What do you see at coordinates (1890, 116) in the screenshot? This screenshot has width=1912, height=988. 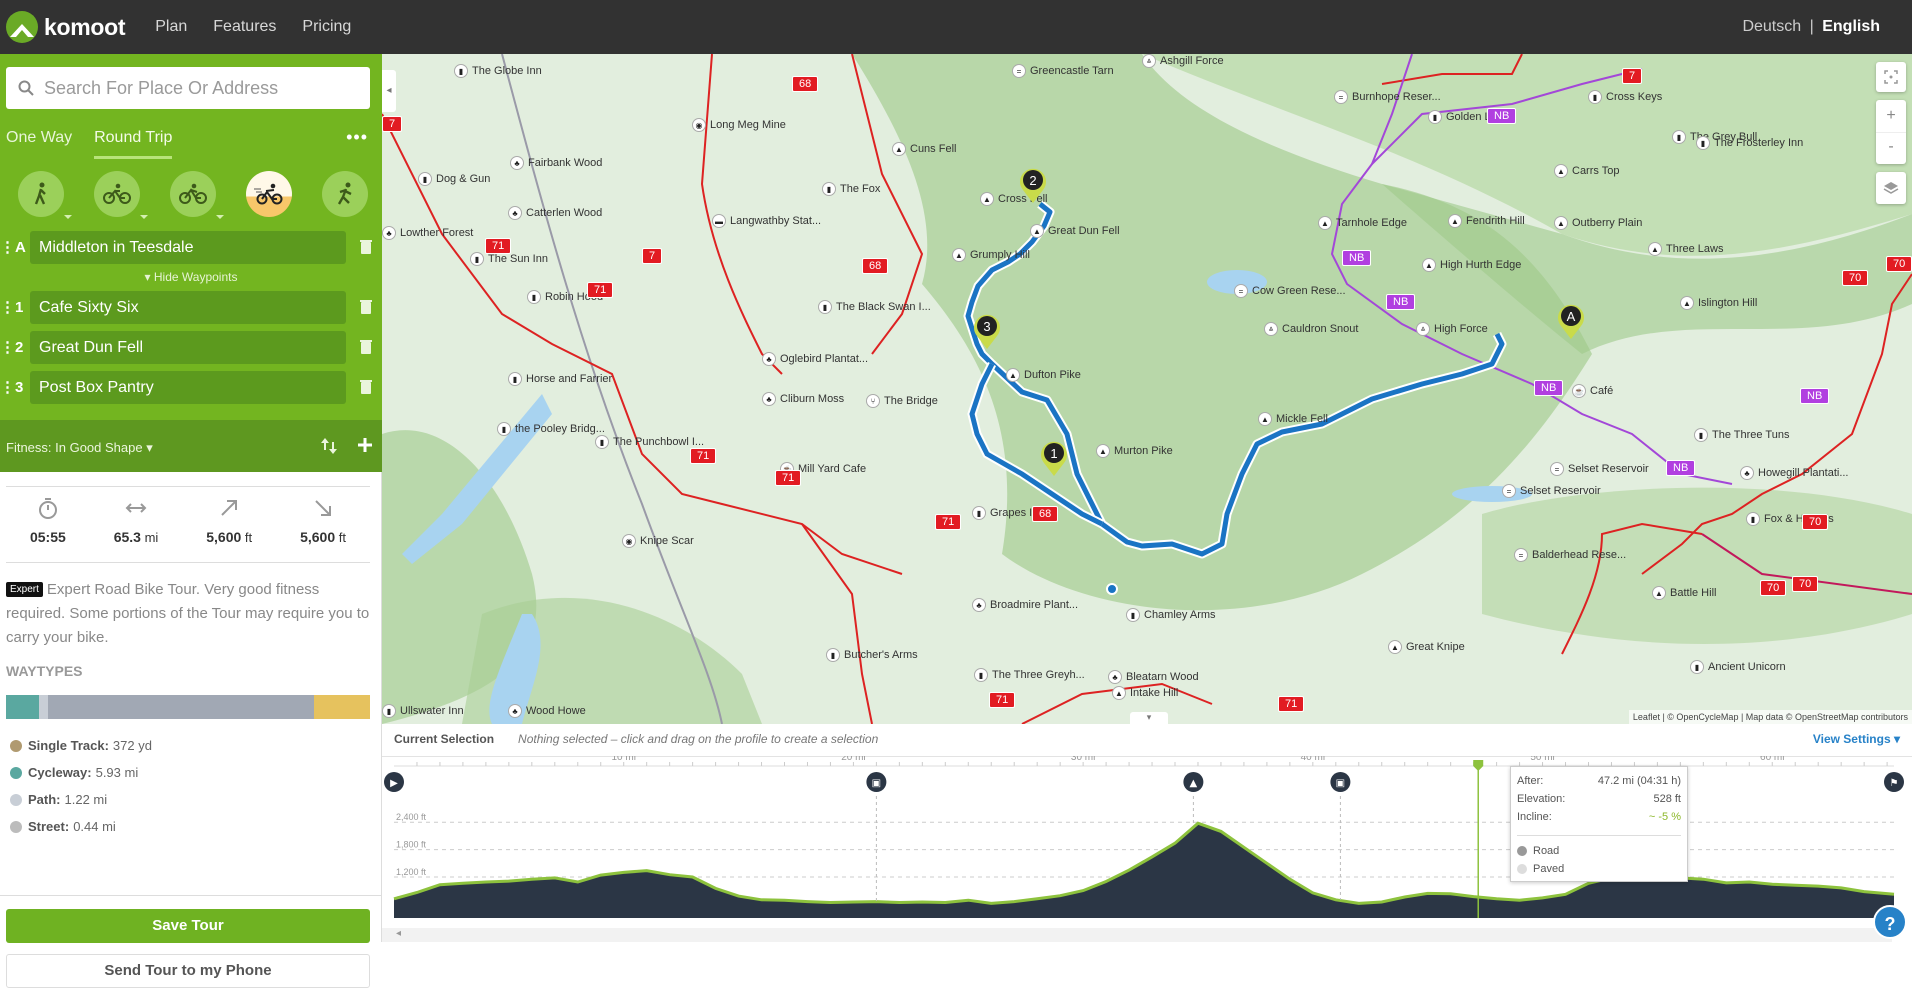 I see `zoom-in-button: +` at bounding box center [1890, 116].